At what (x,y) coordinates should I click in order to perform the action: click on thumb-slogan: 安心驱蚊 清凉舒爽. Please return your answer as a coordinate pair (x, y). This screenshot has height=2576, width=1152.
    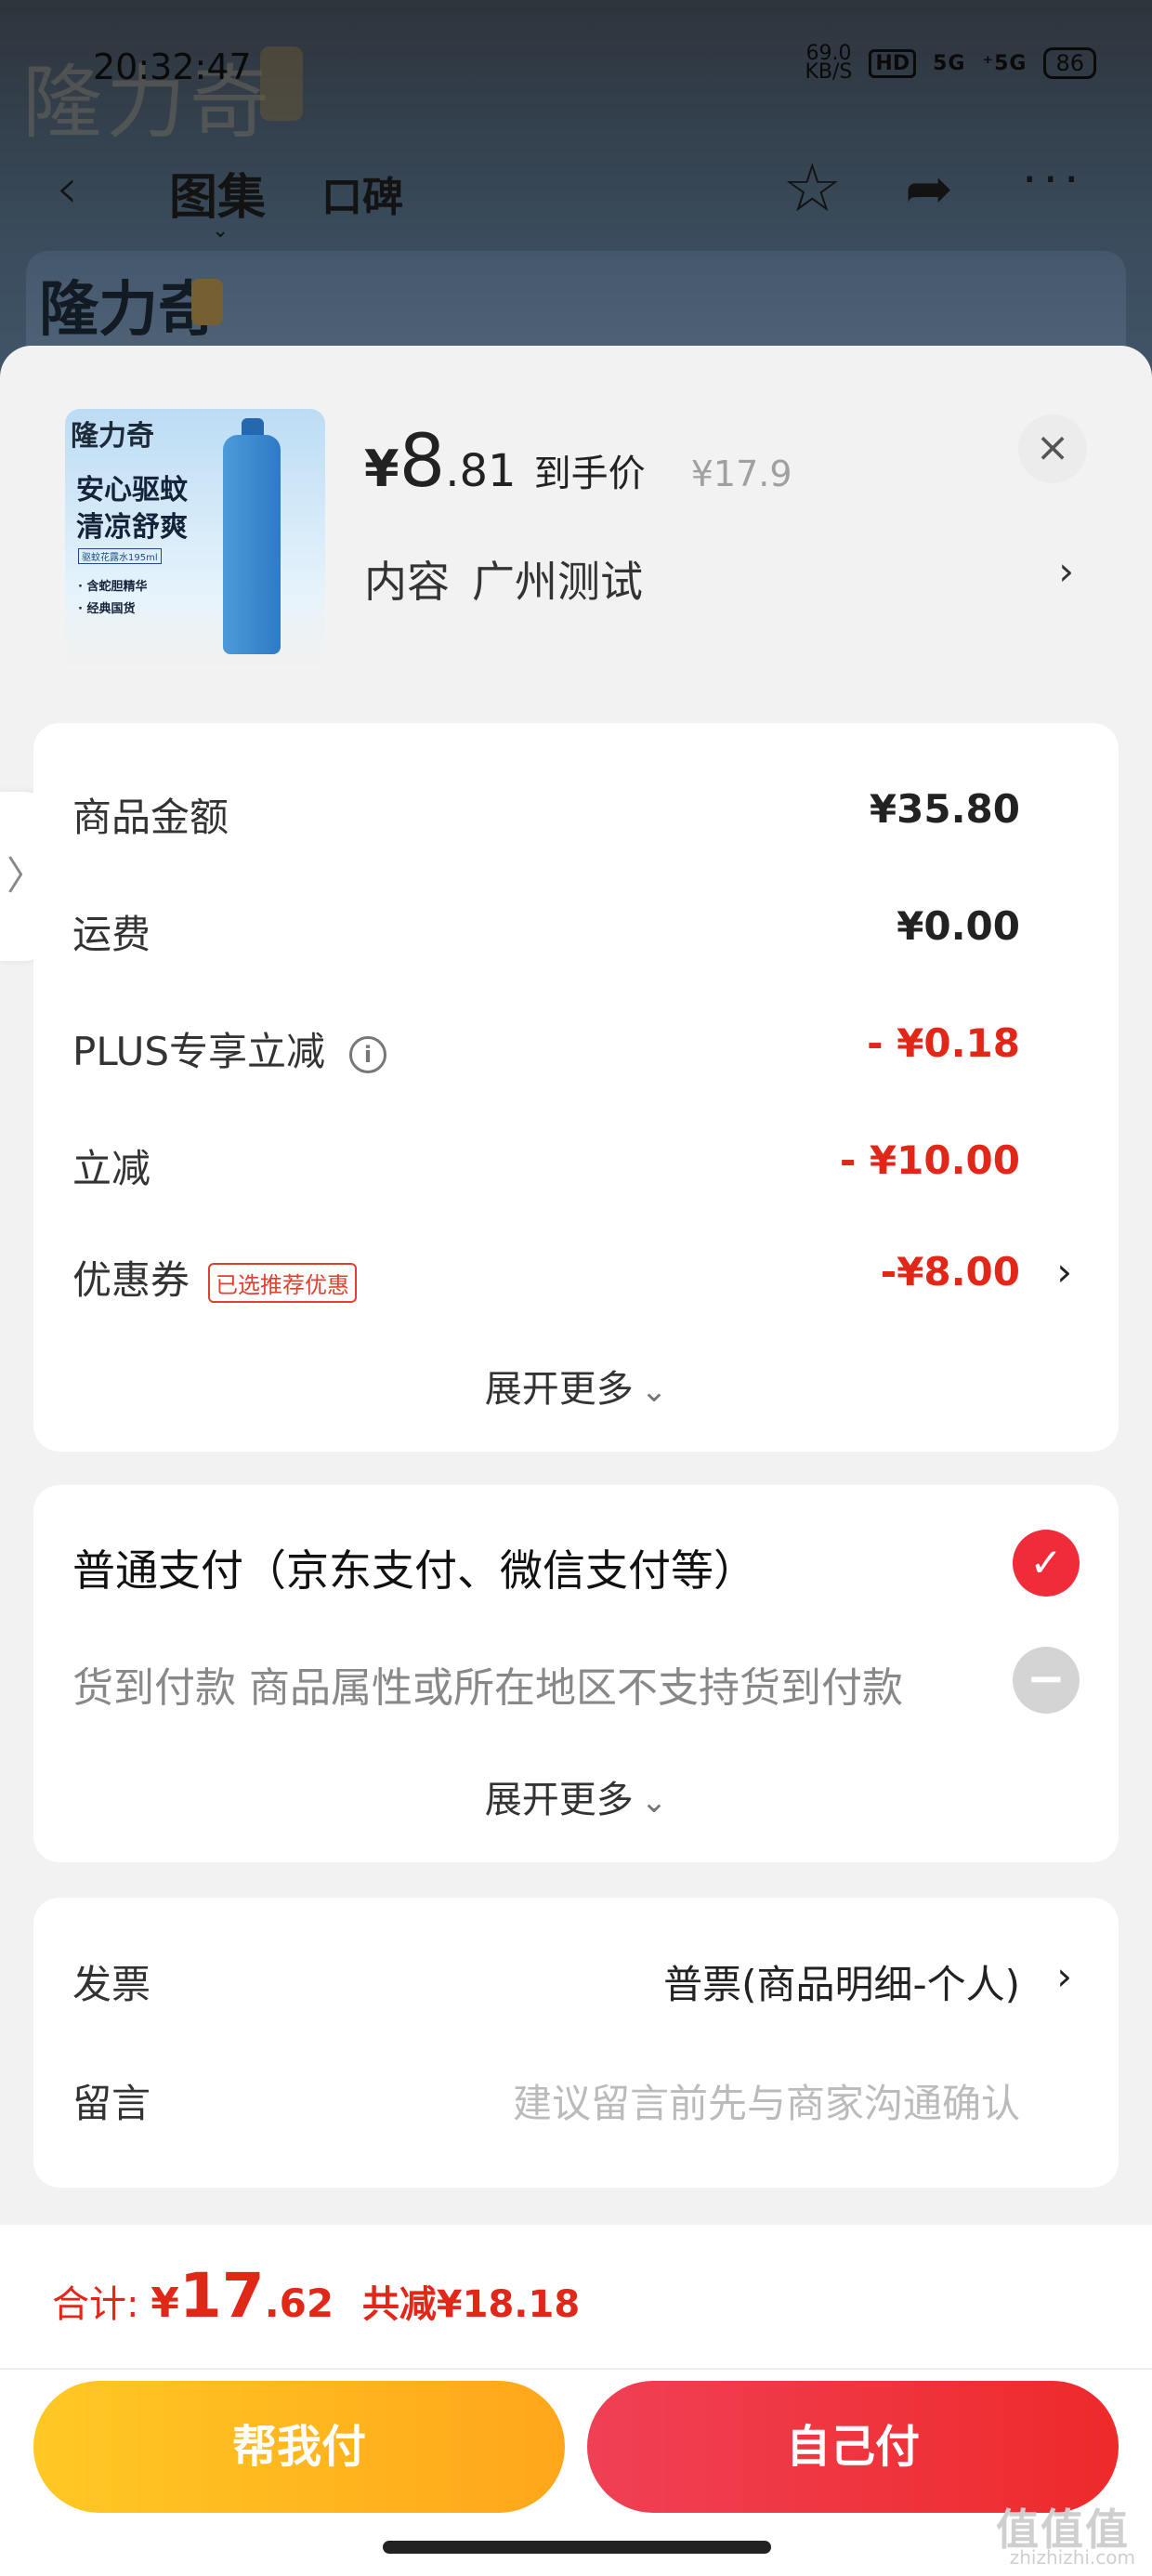
    Looking at the image, I should click on (132, 509).